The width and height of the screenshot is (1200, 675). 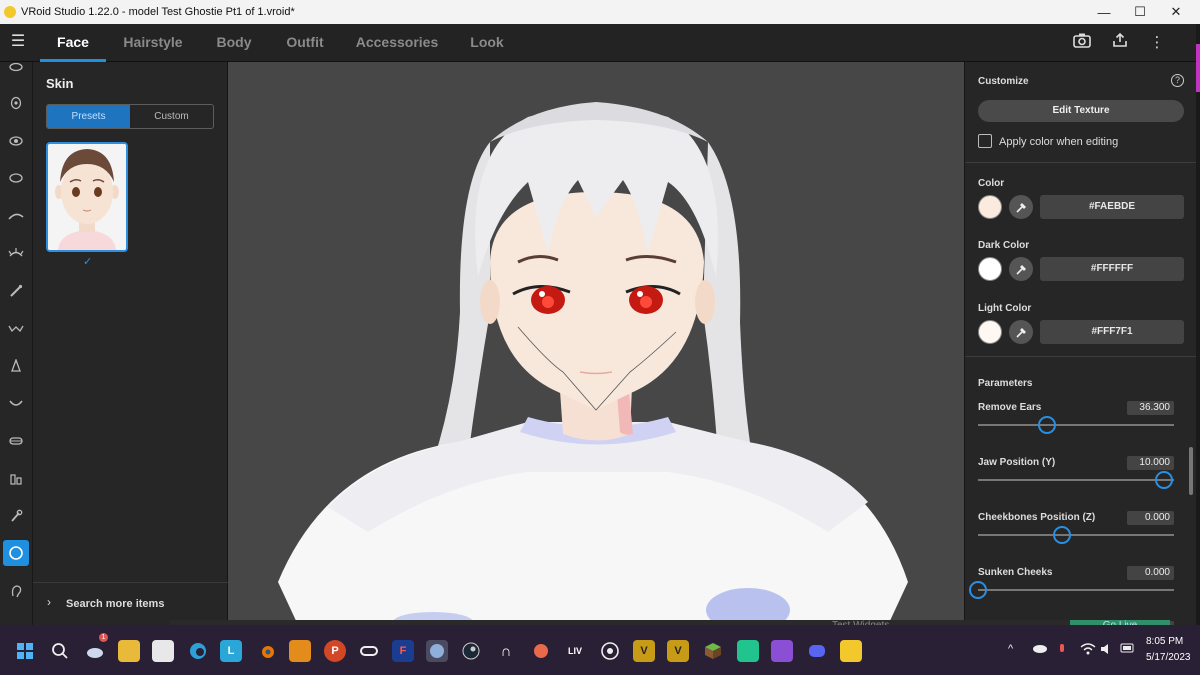 What do you see at coordinates (1128, 649) in the screenshot?
I see `battery-icon` at bounding box center [1128, 649].